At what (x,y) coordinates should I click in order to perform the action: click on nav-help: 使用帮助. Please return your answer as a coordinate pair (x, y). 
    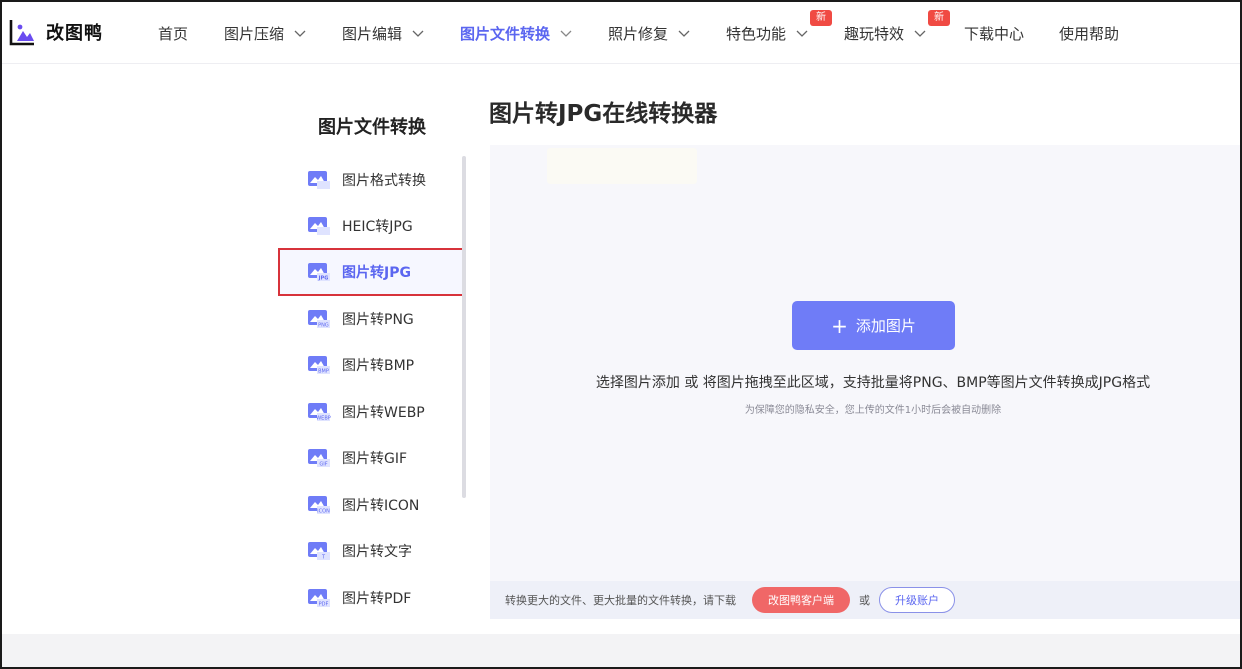
    Looking at the image, I should click on (1089, 33).